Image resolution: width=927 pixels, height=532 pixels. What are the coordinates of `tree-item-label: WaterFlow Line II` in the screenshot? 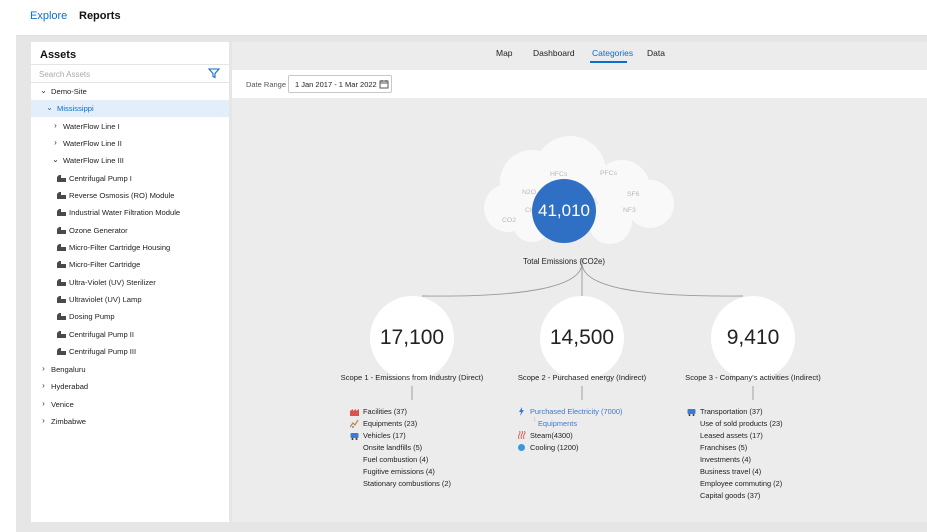 It's located at (92, 143).